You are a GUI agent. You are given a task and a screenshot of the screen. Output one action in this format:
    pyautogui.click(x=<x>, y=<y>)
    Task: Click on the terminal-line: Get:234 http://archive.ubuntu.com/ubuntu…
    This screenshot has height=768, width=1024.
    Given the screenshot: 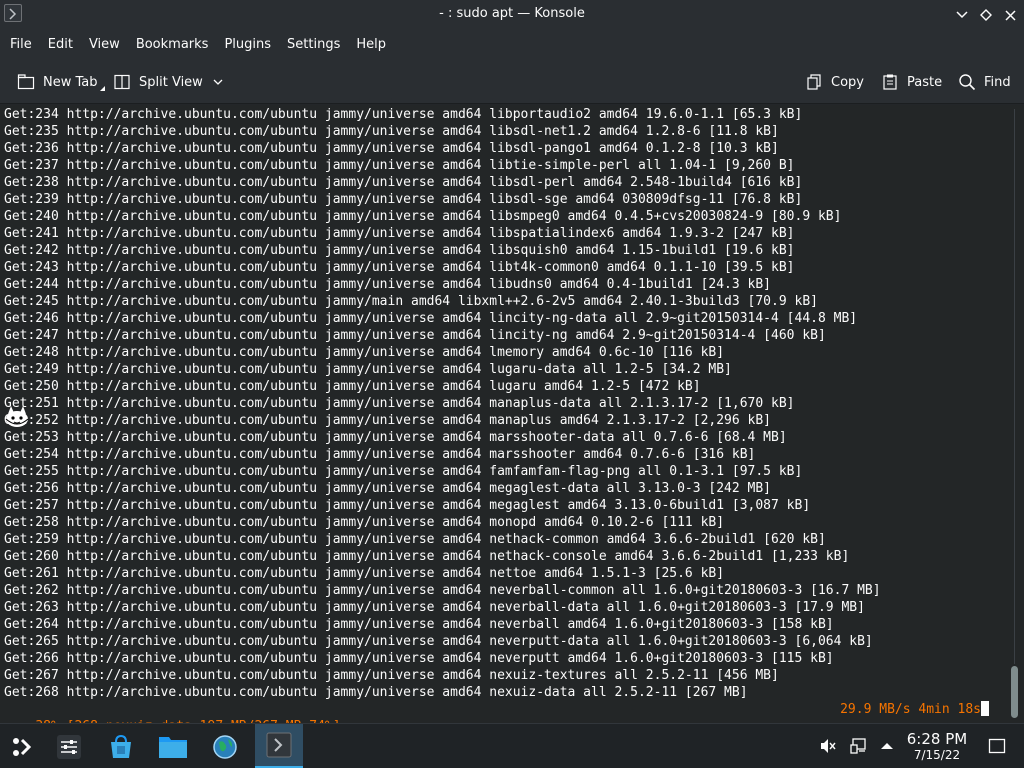 What is the action you would take?
    pyautogui.click(x=403, y=114)
    